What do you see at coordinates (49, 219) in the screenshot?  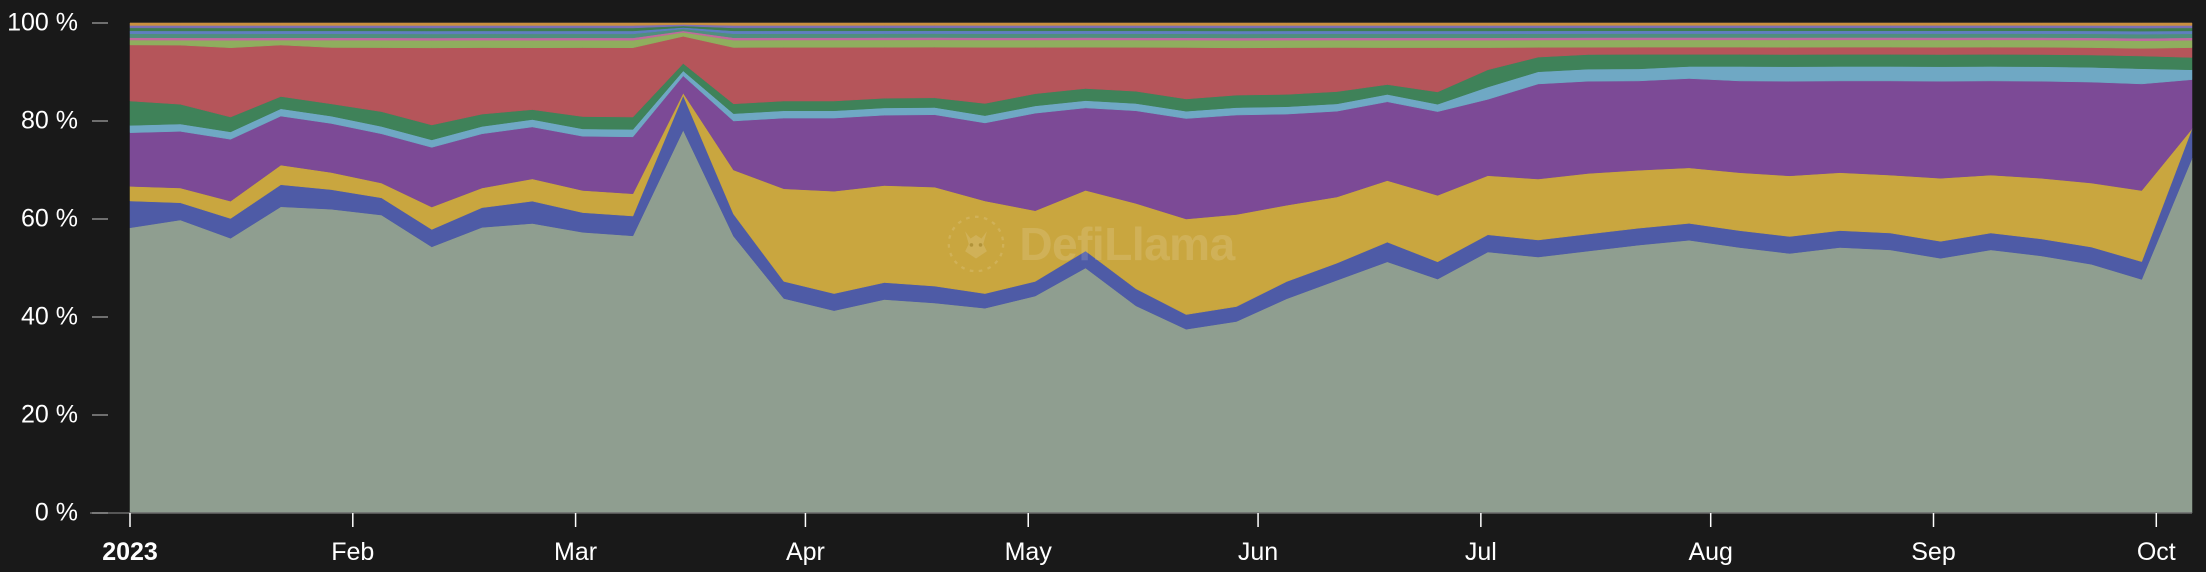 I see `y-tick-label: 60 %` at bounding box center [49, 219].